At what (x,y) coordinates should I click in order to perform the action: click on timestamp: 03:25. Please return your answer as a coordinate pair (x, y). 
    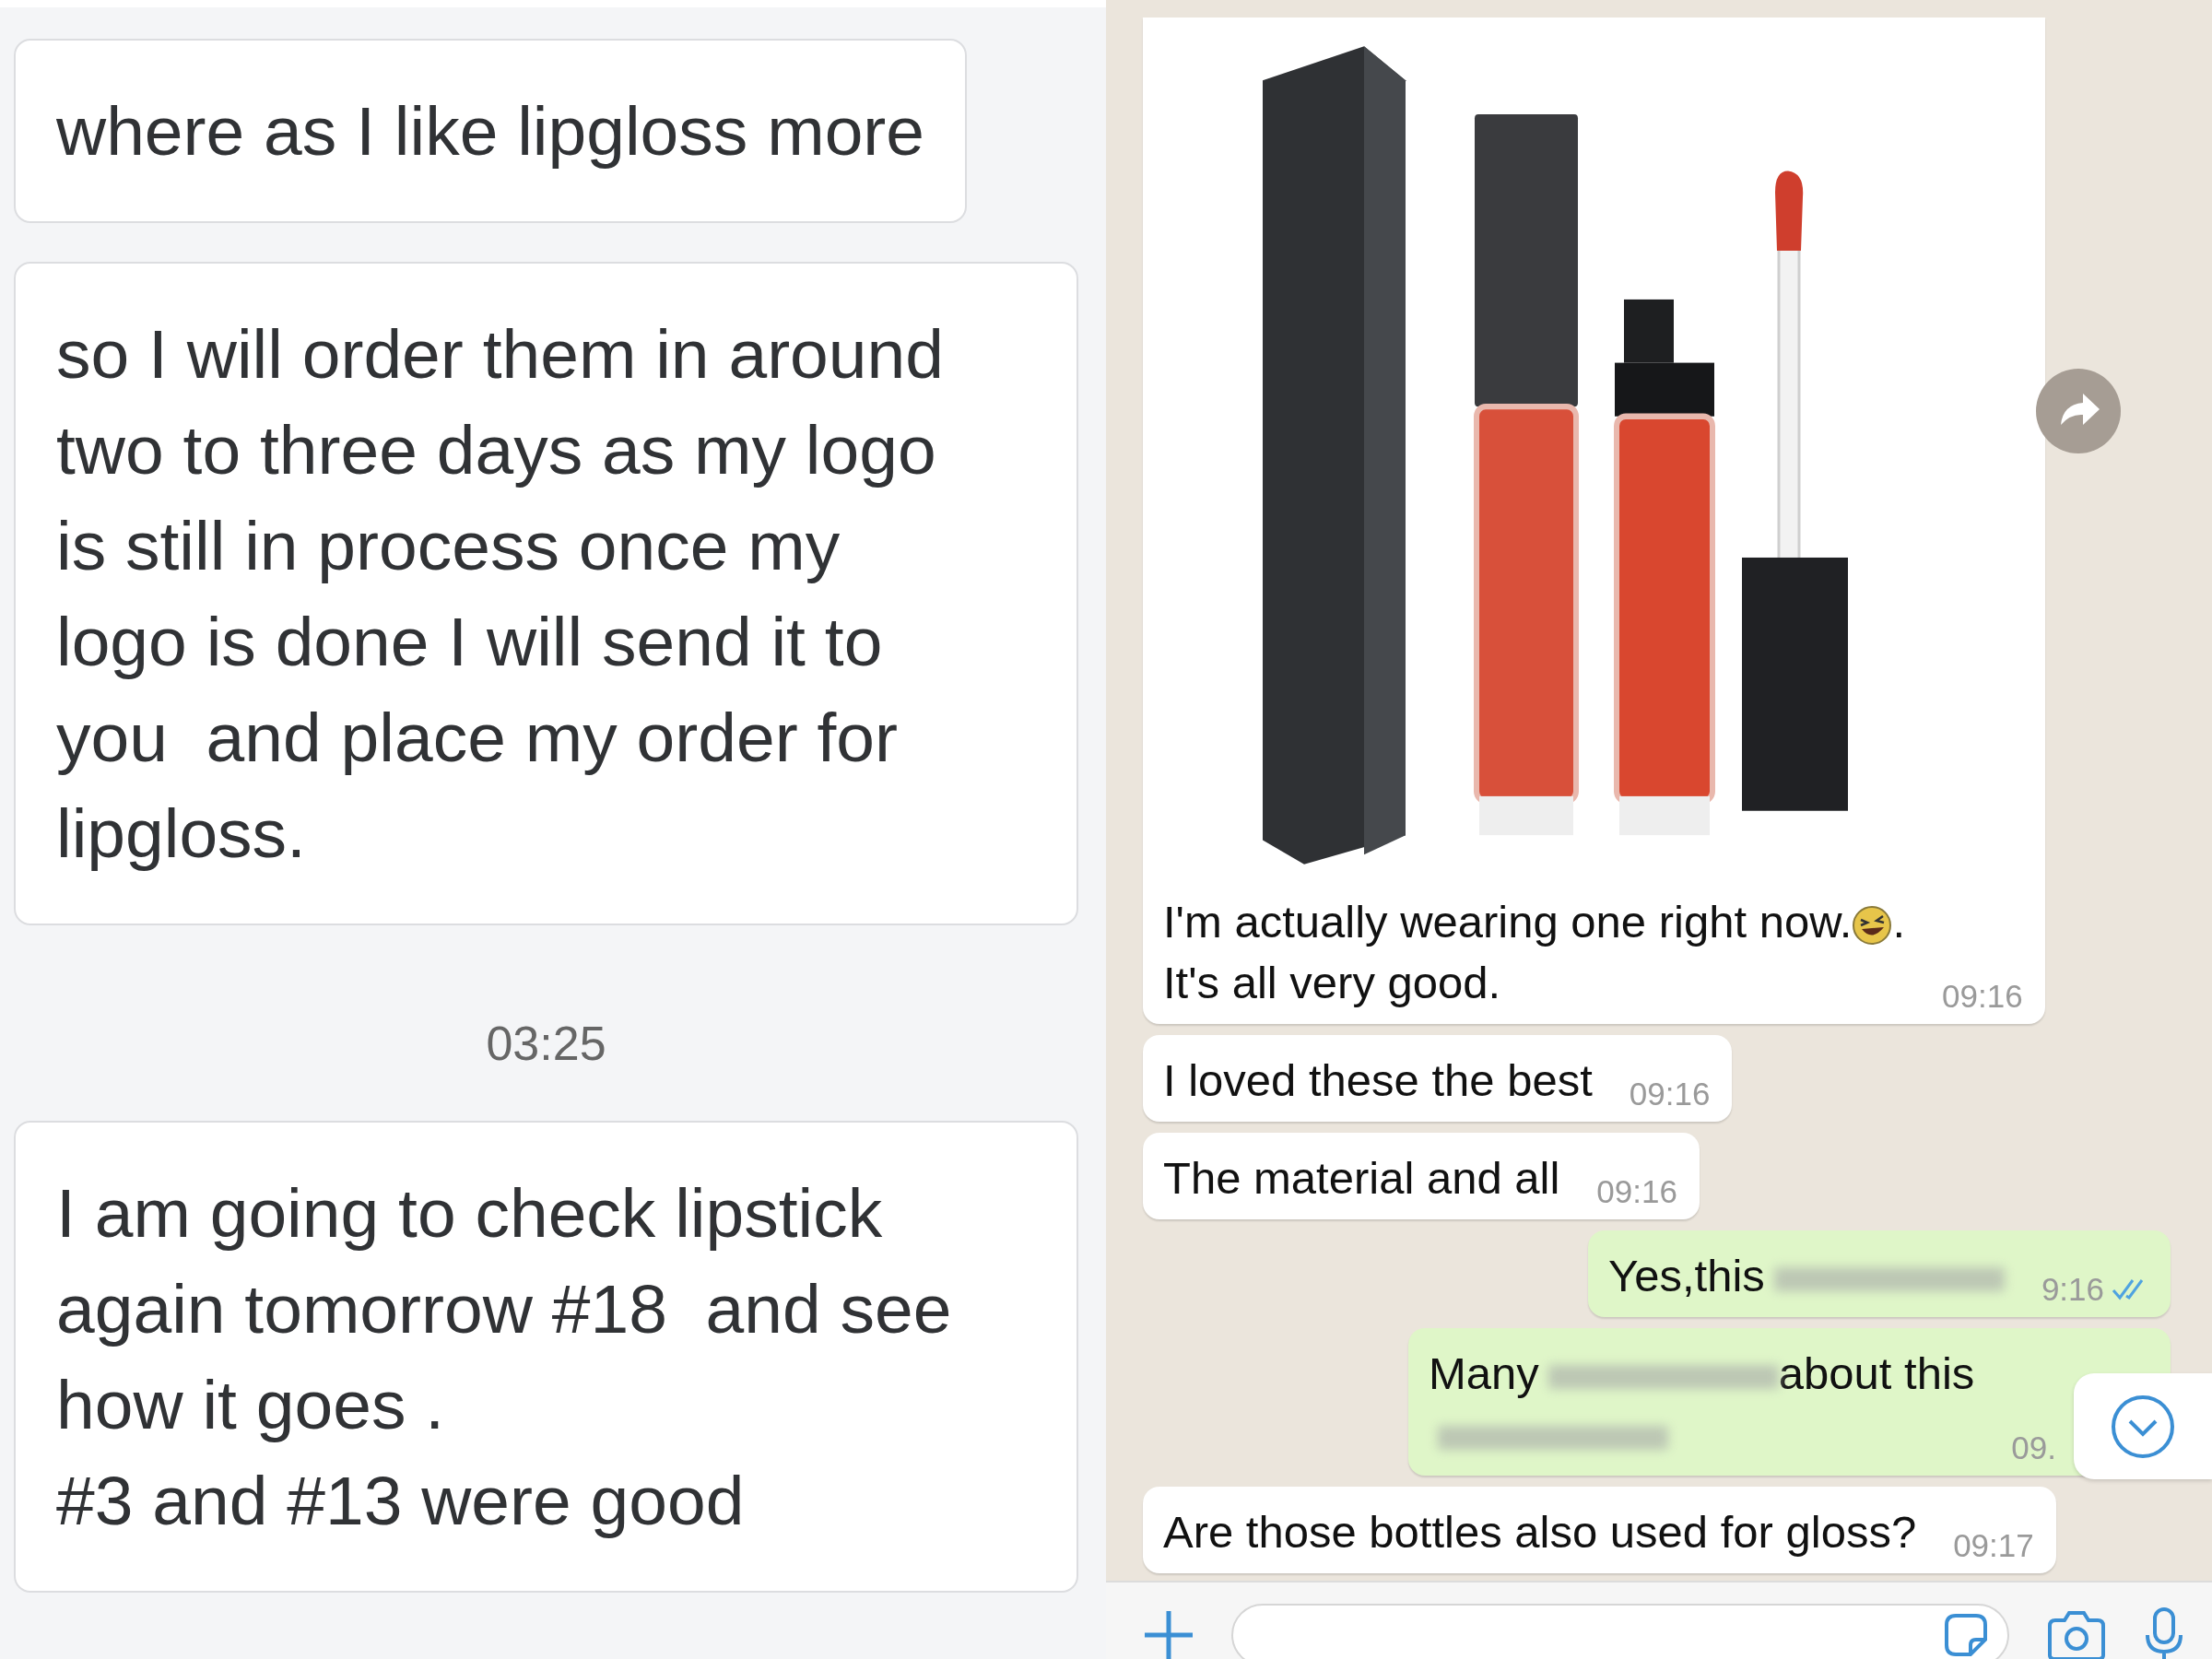
    Looking at the image, I should click on (546, 1043).